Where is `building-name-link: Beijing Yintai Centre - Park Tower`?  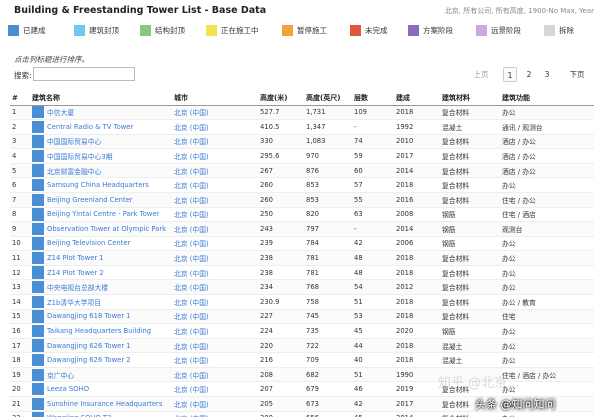 building-name-link: Beijing Yintai Centre - Park Tower is located at coordinates (108, 215).